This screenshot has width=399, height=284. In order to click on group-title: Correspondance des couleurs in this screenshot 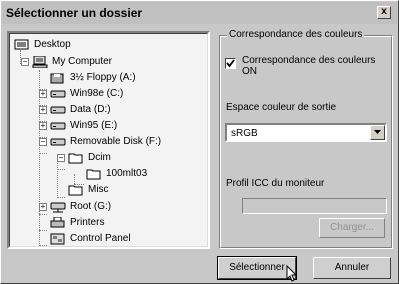, I will do `click(296, 34)`.